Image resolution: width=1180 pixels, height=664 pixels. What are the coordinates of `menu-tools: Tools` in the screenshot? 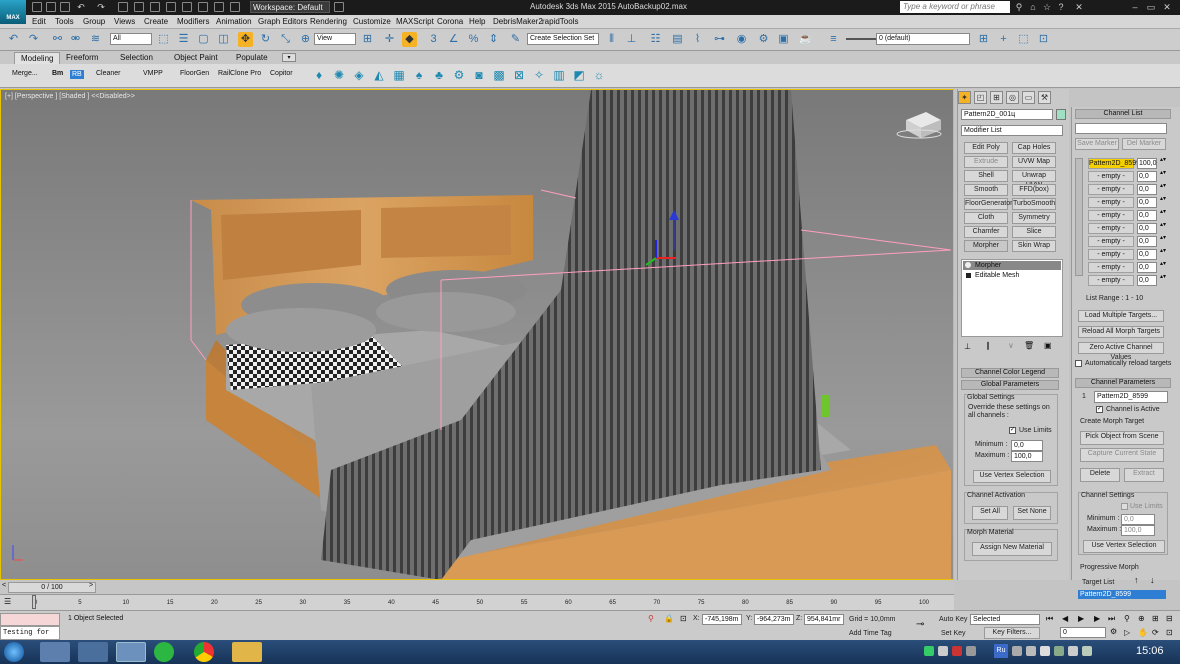 It's located at (64, 21).